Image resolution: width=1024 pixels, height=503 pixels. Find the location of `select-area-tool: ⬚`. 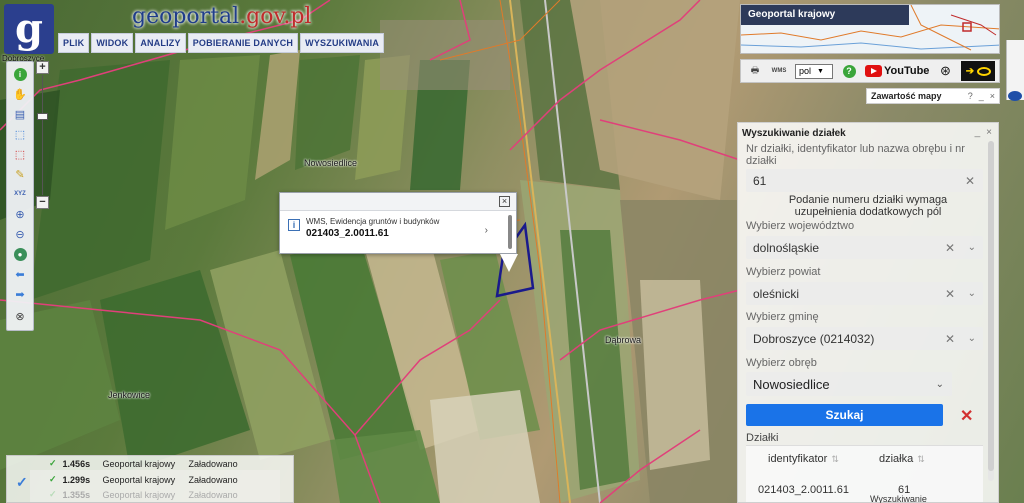

select-area-tool: ⬚ is located at coordinates (20, 134).